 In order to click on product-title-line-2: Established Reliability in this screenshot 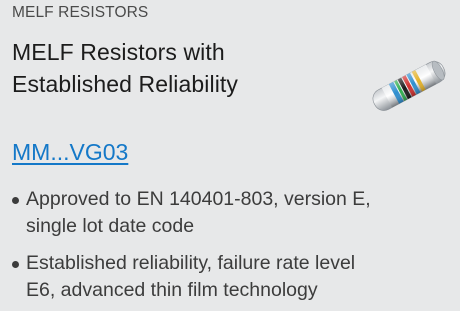, I will do `click(125, 84)`.